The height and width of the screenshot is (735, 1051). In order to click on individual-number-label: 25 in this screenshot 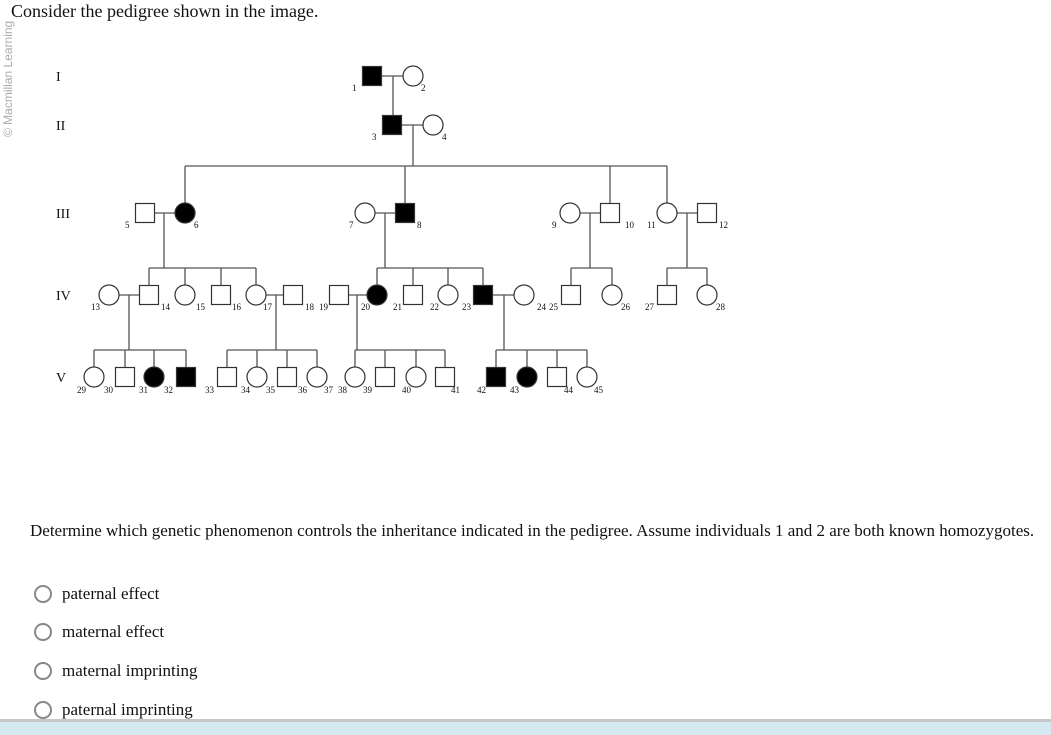, I will do `click(554, 307)`.